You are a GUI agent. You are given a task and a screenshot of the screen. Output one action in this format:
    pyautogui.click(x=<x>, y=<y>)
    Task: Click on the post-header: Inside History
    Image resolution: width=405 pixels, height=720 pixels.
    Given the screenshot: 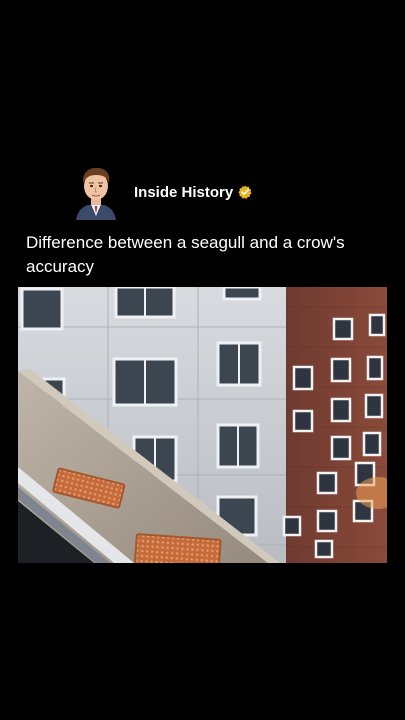 What is the action you would take?
    pyautogui.click(x=162, y=192)
    